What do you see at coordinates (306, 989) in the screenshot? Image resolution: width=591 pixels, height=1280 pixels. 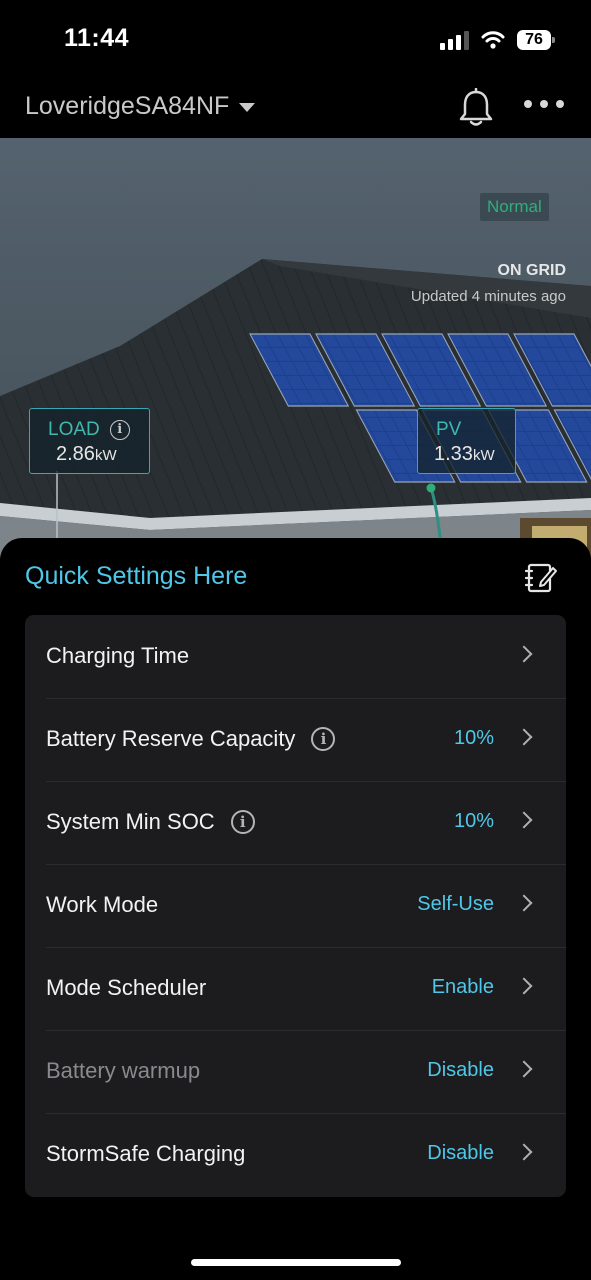 I see `setting-mode-scheduler: Mode Scheduler Enable` at bounding box center [306, 989].